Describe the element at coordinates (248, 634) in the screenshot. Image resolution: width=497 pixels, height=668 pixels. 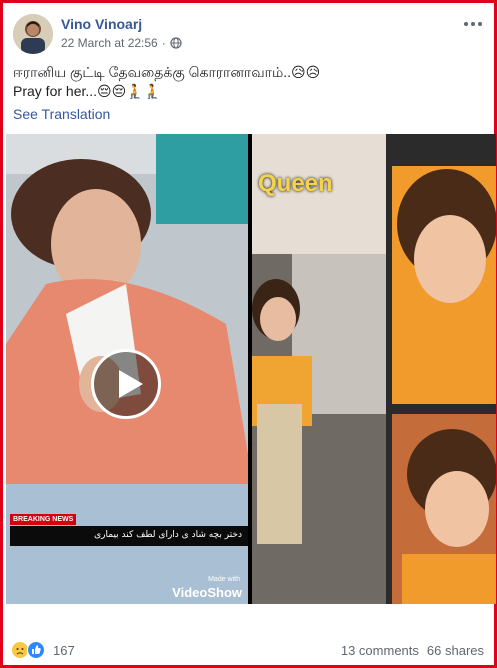
I see `post-footer: 167 13 comments 66 shares` at that location.